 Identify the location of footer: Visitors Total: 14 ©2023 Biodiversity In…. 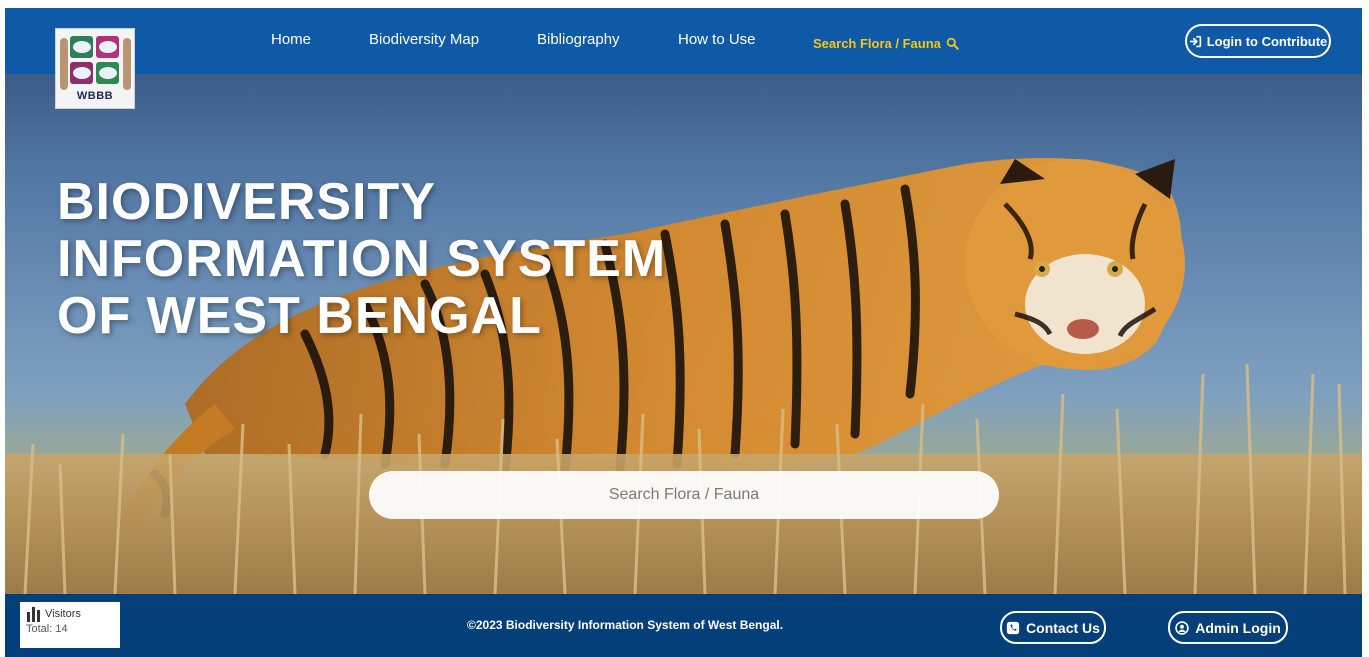
(683, 625).